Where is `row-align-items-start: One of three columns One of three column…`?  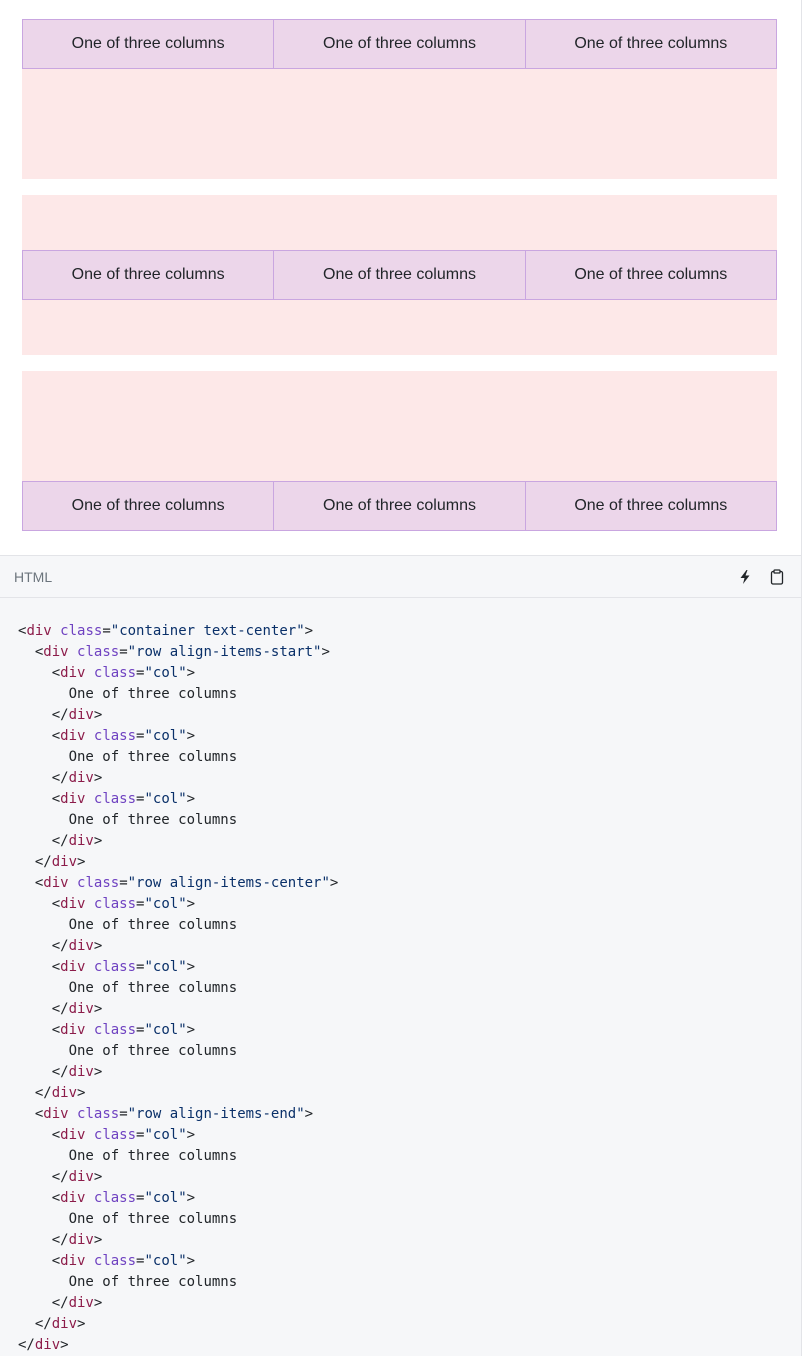
row-align-items-start: One of three columns One of three column… is located at coordinates (399, 99).